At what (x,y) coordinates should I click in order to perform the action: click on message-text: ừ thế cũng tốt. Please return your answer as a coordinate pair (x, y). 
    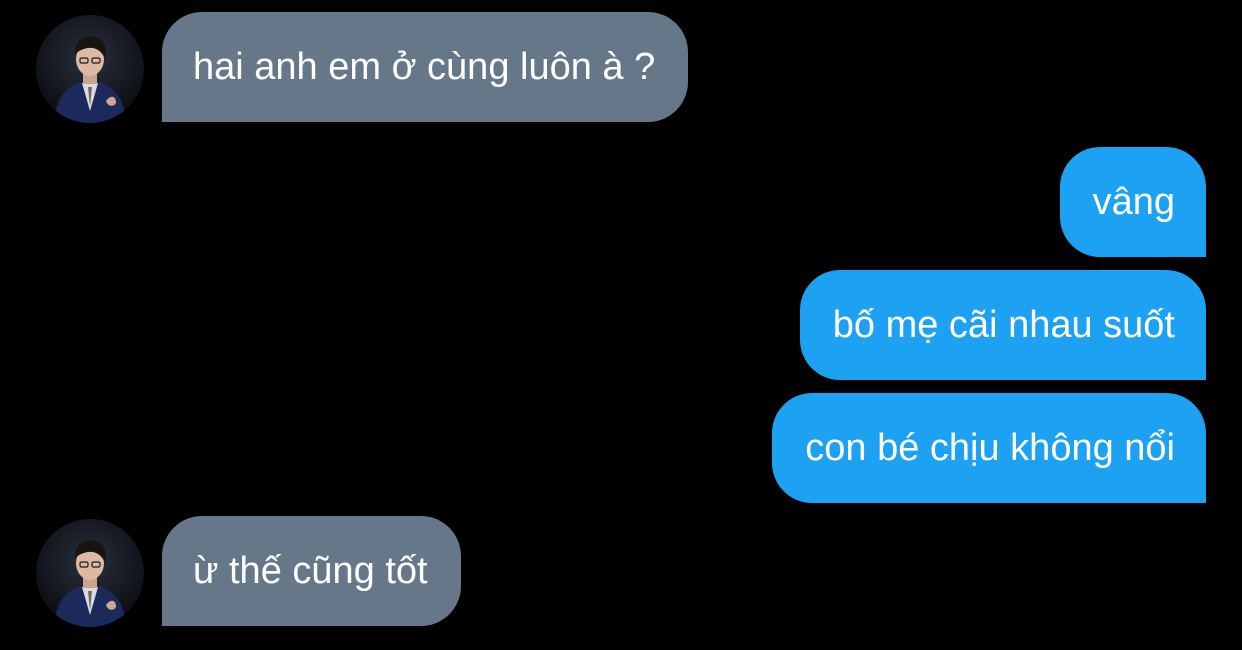
    Looking at the image, I should click on (310, 571).